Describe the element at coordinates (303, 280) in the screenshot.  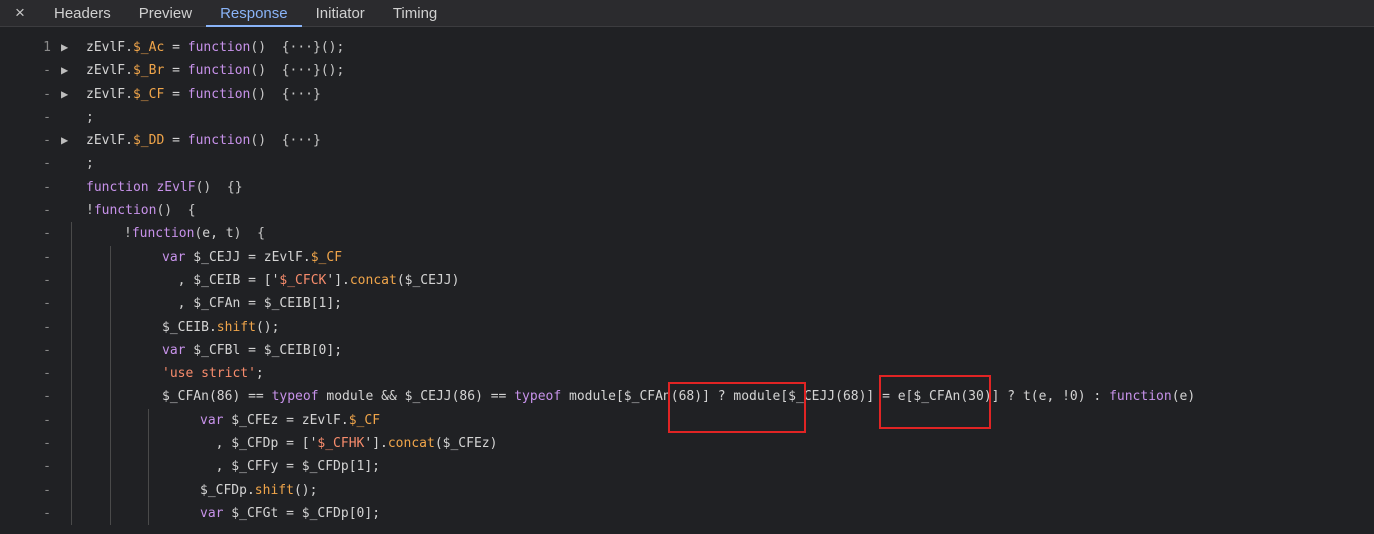
I see `code-token: $_CFCK` at that location.